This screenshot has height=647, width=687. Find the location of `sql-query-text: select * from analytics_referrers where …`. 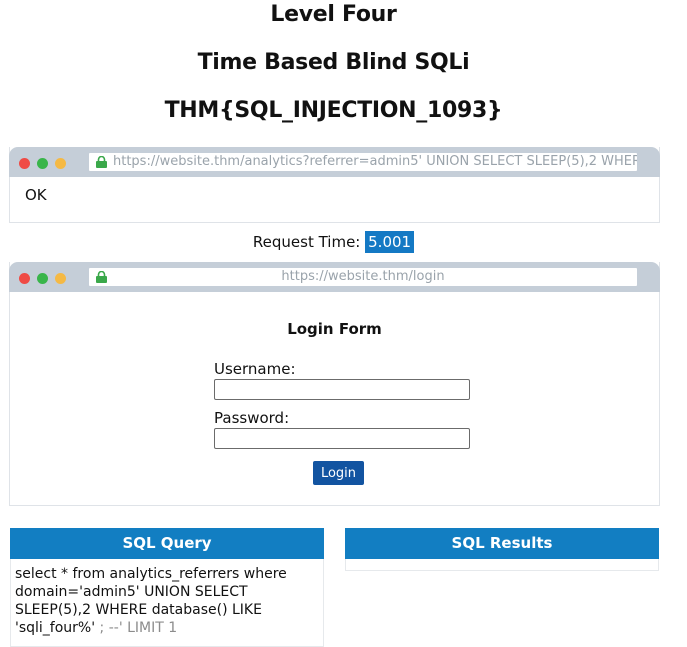

sql-query-text: select * from analytics_referrers where … is located at coordinates (167, 598).